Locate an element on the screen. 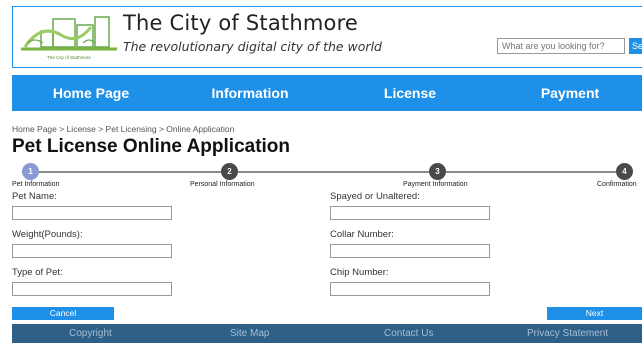 The width and height of the screenshot is (642, 343). step-2-label: Personal Information is located at coordinates (222, 184).